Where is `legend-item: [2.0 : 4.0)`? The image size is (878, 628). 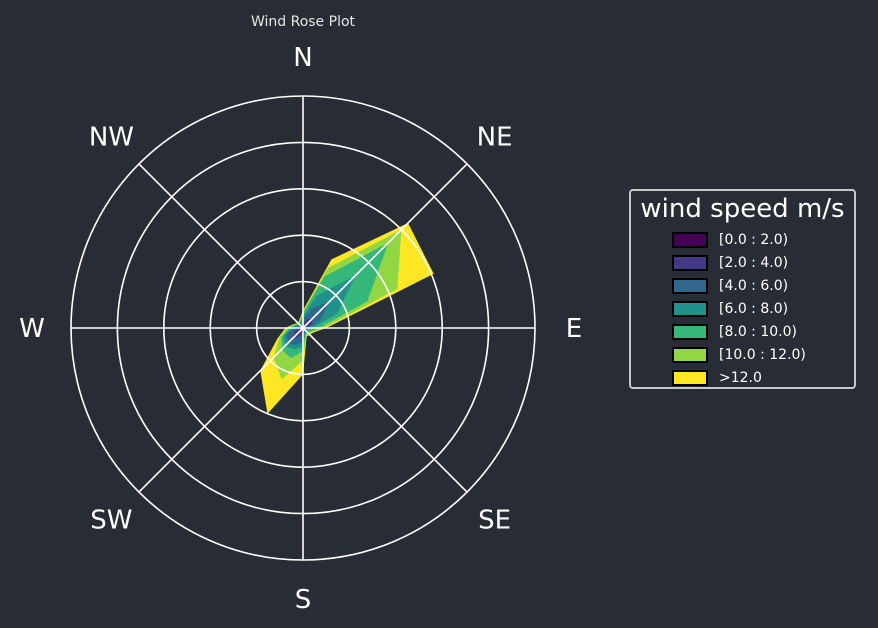
legend-item: [2.0 : 4.0) is located at coordinates (742, 262).